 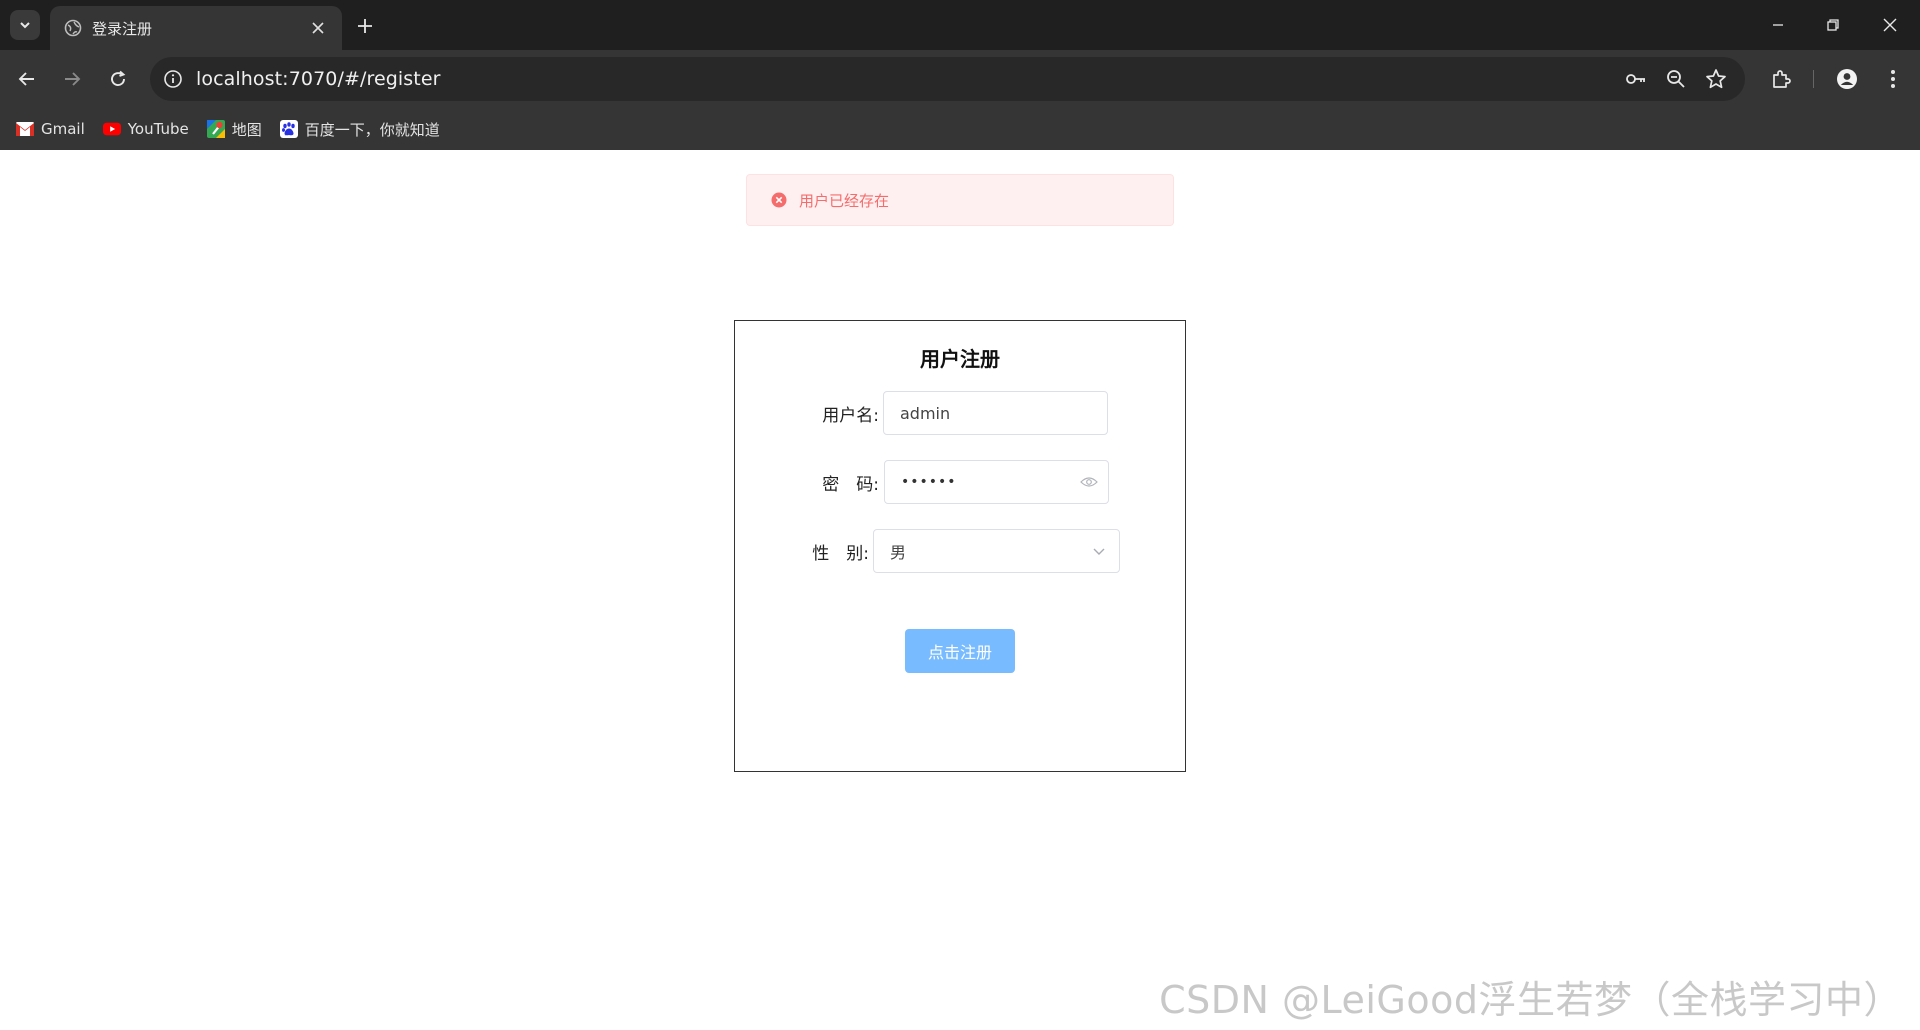 I want to click on tab-search-button, so click(x=25, y=25).